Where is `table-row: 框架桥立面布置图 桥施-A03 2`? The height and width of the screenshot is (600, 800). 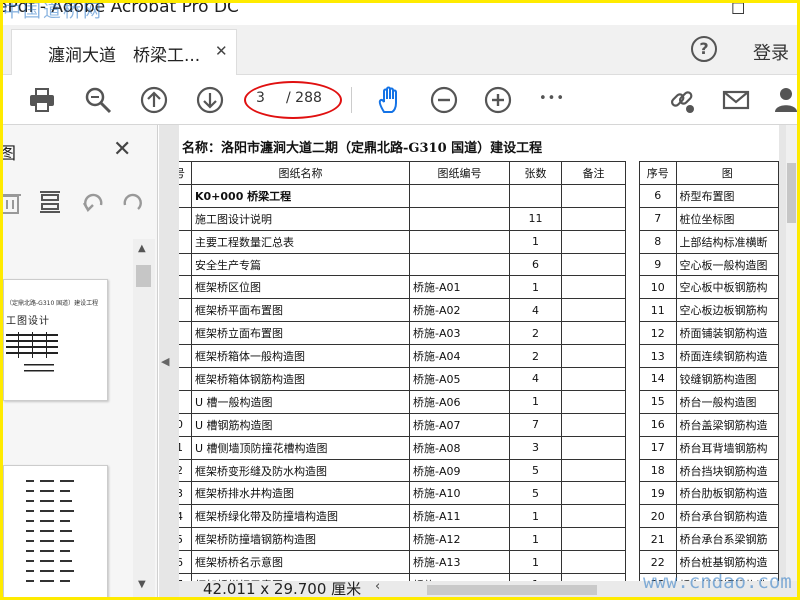
table-row: 框架桥立面布置图 桥施-A03 2 is located at coordinates (402, 333).